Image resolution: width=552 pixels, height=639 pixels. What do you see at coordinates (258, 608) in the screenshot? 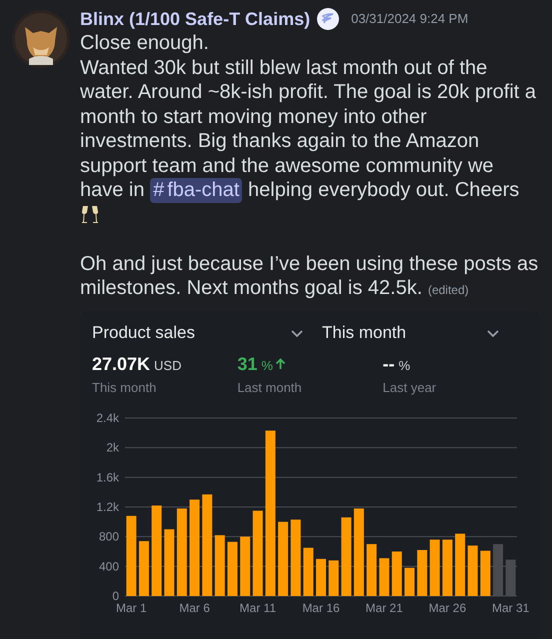
I see `x-tick-label: Mar 11` at bounding box center [258, 608].